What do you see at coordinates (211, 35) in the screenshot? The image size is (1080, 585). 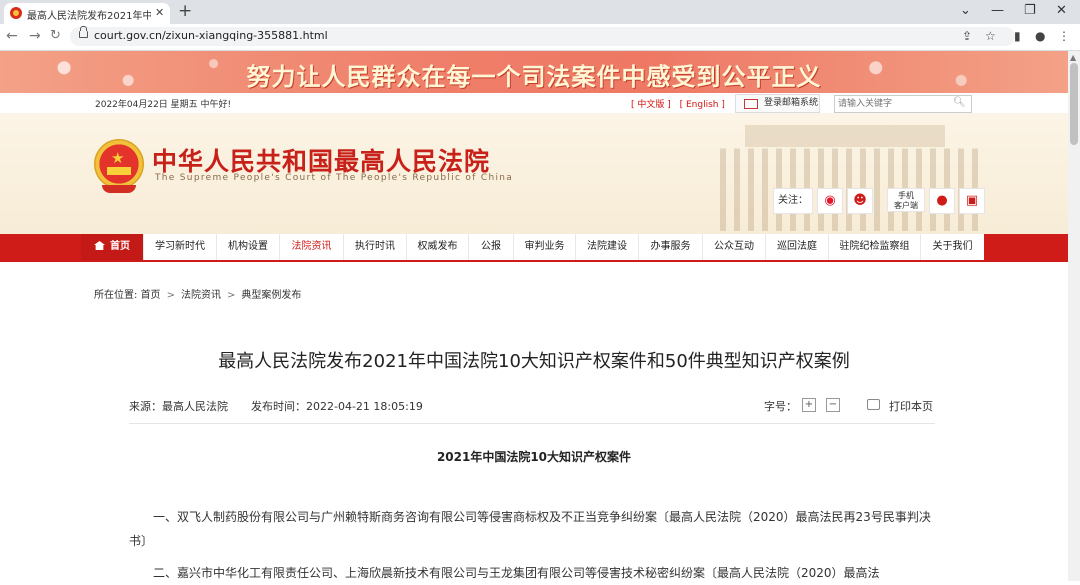 I see `url-text: court.gov.cn/zixun-xiangqing-355881.html` at bounding box center [211, 35].